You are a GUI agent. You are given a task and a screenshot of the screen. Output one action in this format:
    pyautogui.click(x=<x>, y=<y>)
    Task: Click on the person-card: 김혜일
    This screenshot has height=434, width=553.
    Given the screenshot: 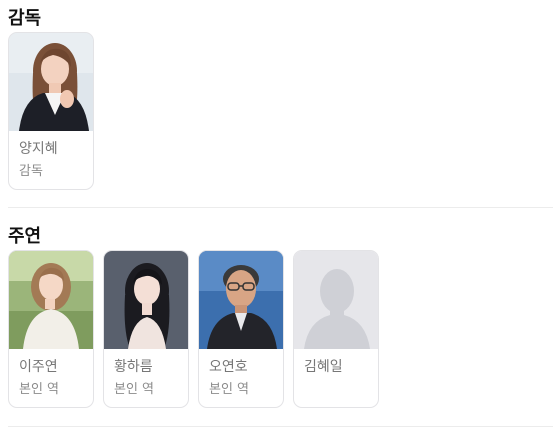 What is the action you would take?
    pyautogui.click(x=336, y=329)
    